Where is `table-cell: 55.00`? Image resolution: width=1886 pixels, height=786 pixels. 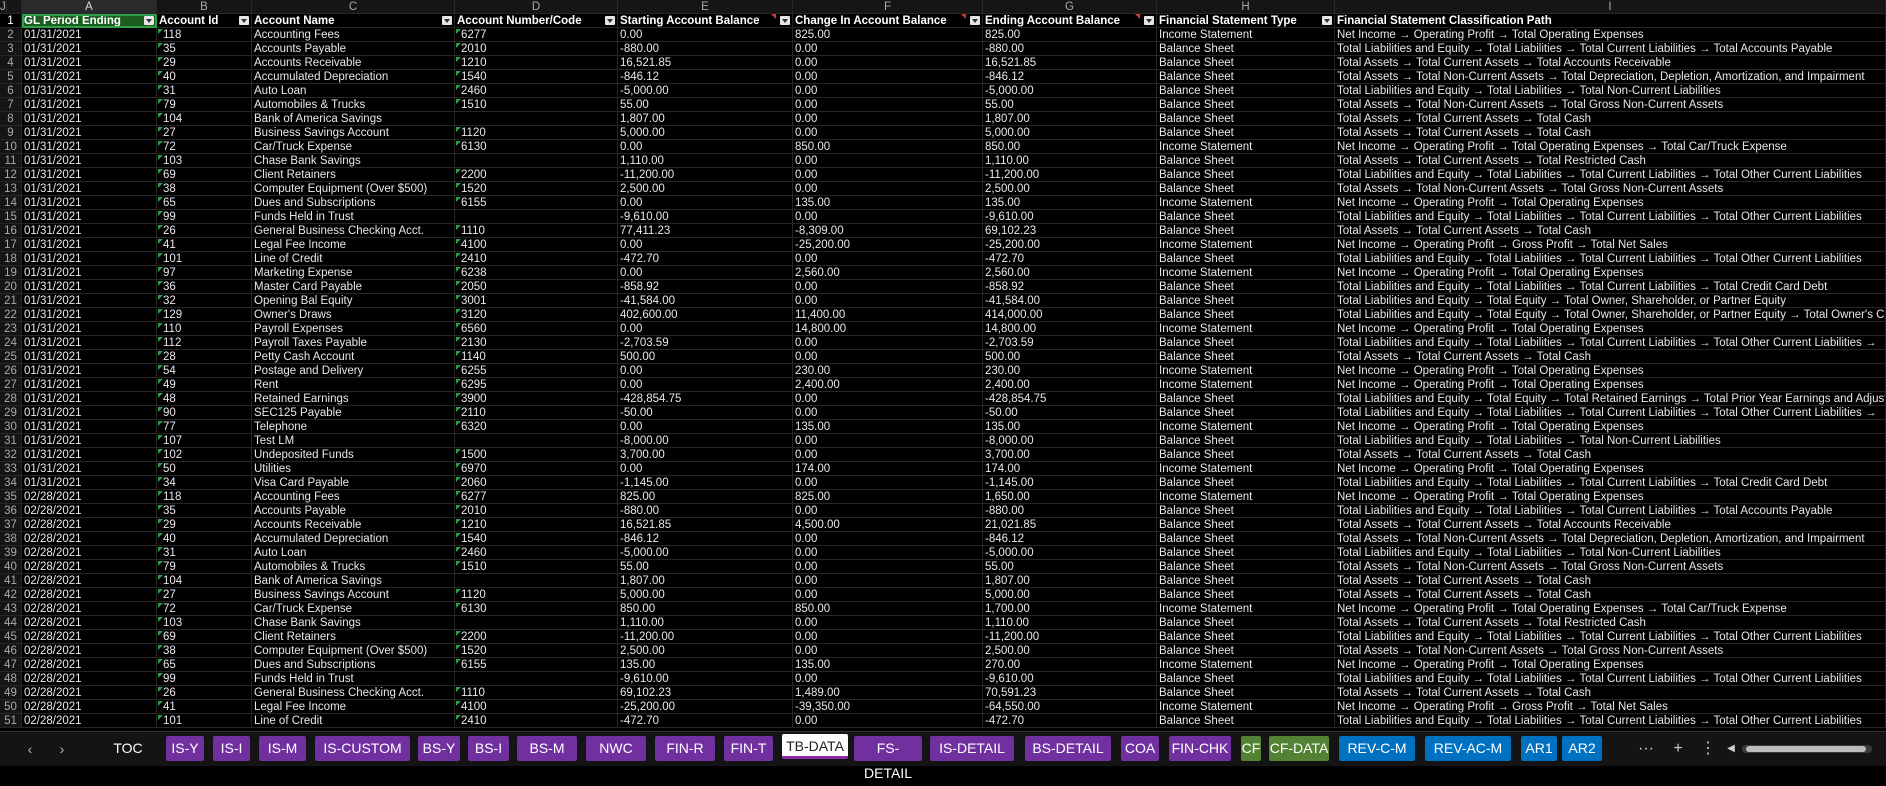 table-cell: 55.00 is located at coordinates (705, 567).